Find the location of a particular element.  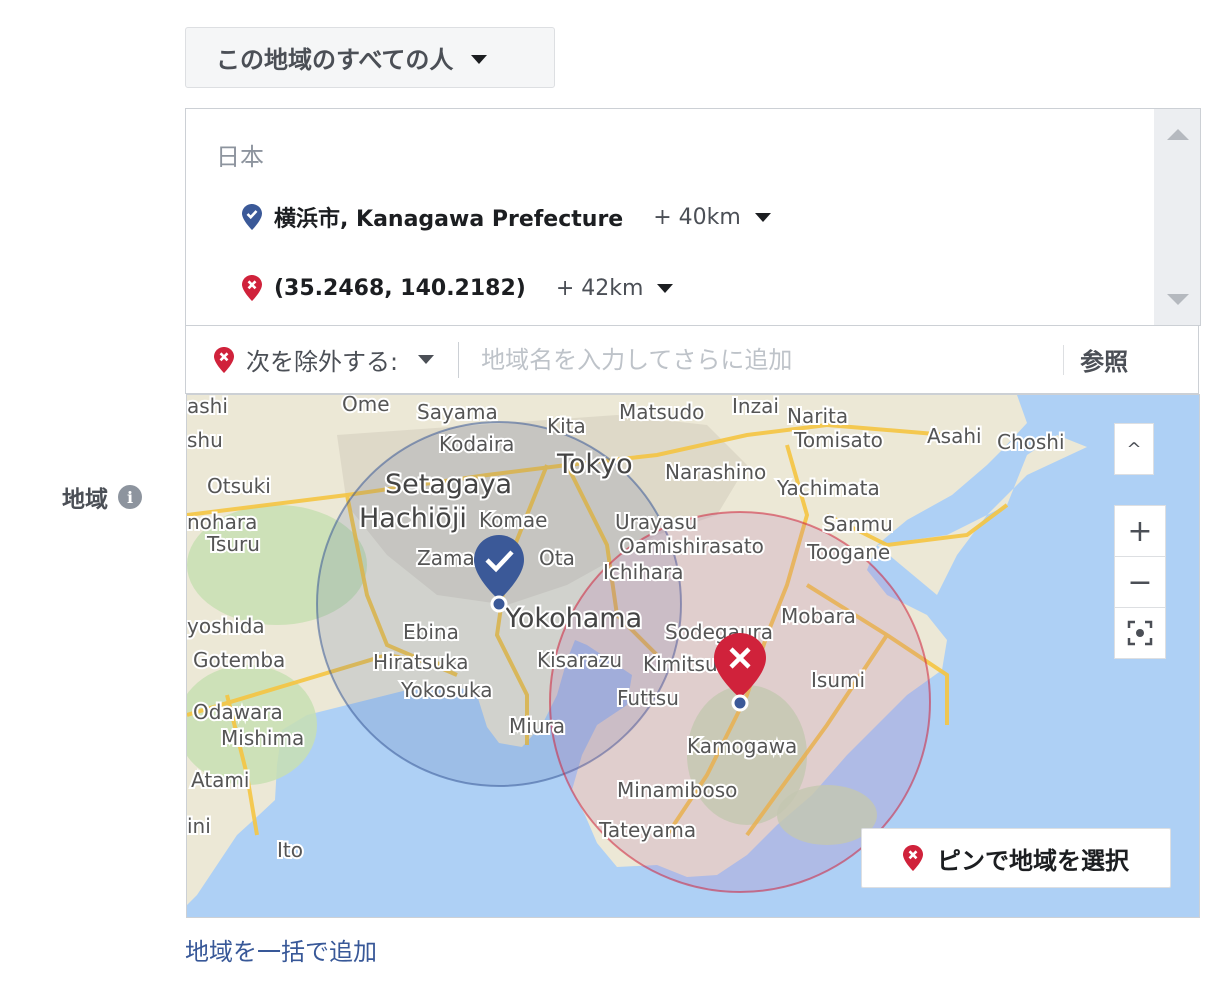

map-place-label: Inzai is located at coordinates (755, 406).